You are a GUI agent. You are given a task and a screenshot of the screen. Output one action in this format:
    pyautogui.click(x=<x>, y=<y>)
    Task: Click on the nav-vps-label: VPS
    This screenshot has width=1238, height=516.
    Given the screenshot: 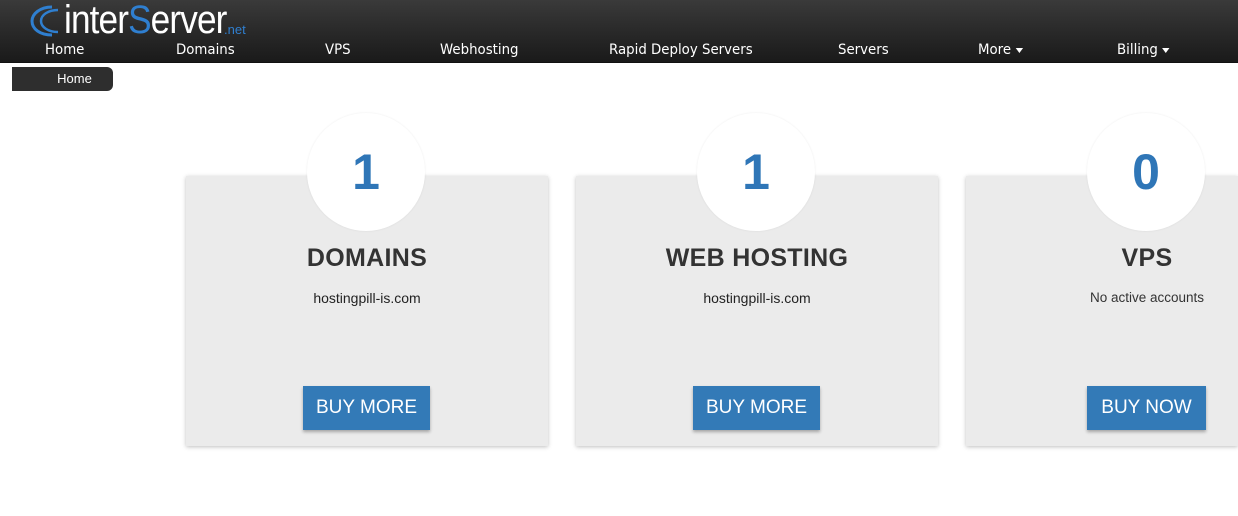 What is the action you would take?
    pyautogui.click(x=338, y=50)
    